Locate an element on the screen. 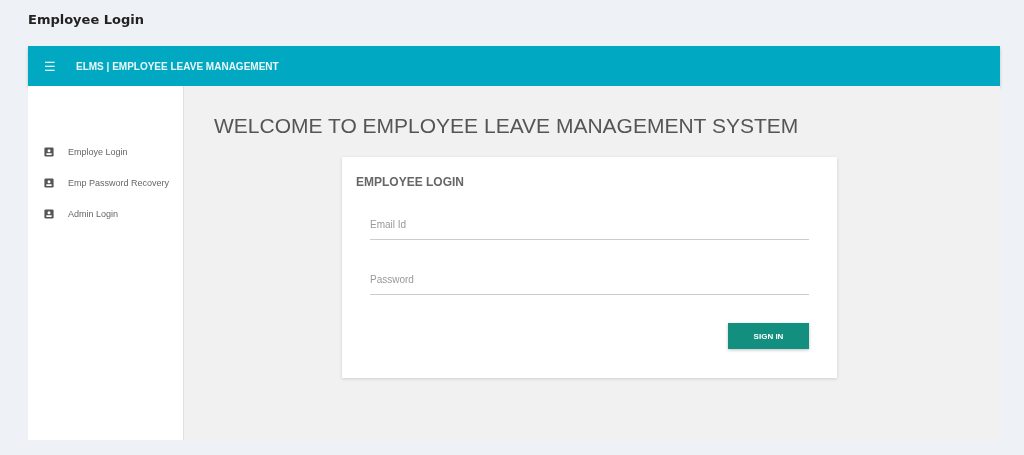 The image size is (1024, 455). welcome-heading: WELCOME TO EMPLOYEE LEAVE MANAGEMENT SYSTEM is located at coordinates (507, 126).